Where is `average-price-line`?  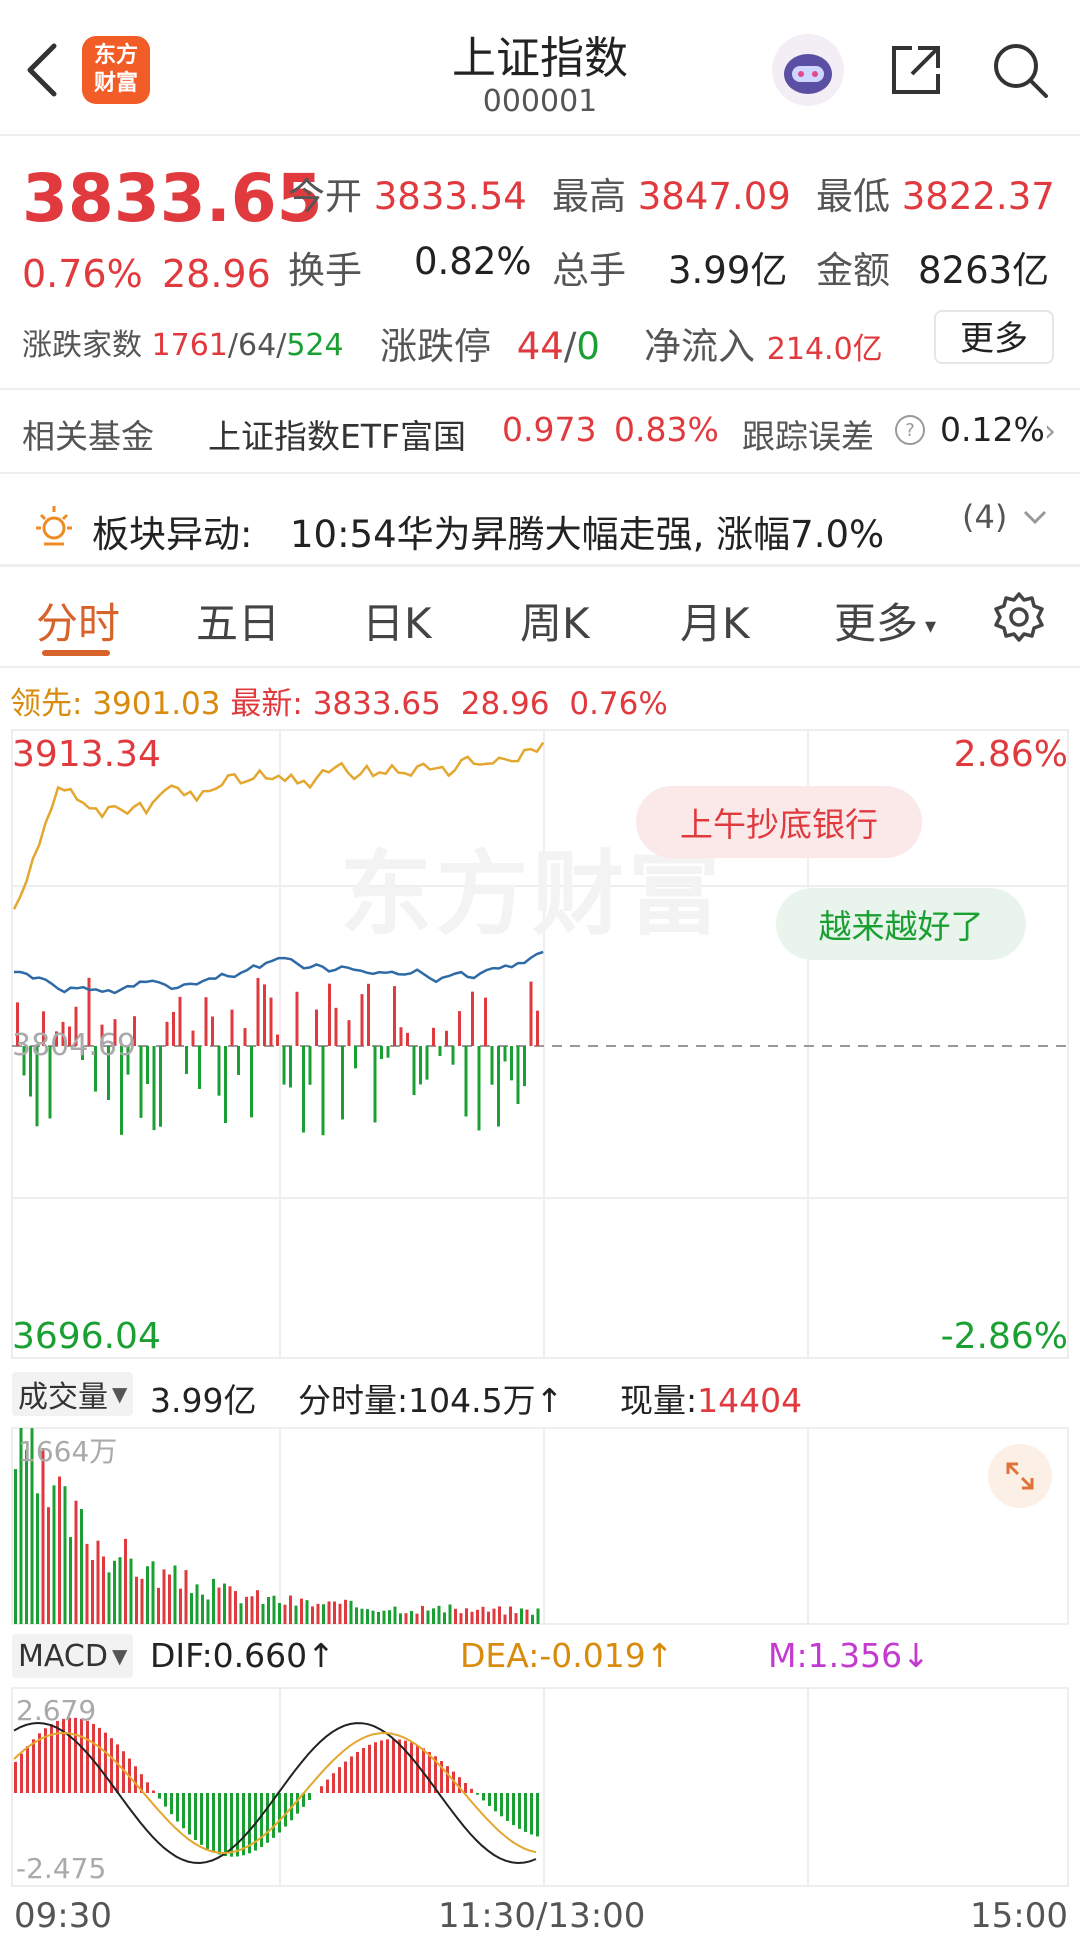 average-price-line is located at coordinates (279, 972).